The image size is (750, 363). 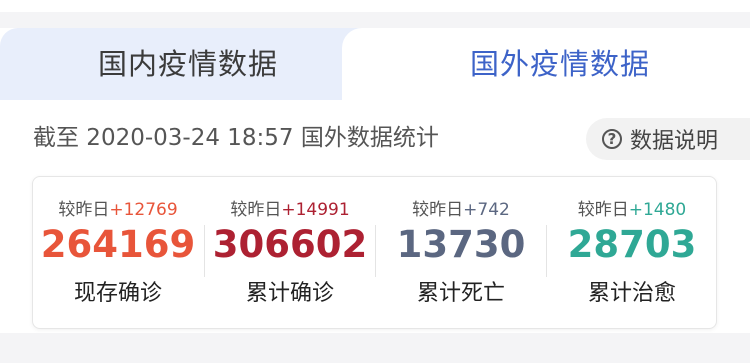 What do you see at coordinates (236, 138) in the screenshot?
I see `cutoff-timestamp: 截至 2020-03-24 18:57 国外数据统计` at bounding box center [236, 138].